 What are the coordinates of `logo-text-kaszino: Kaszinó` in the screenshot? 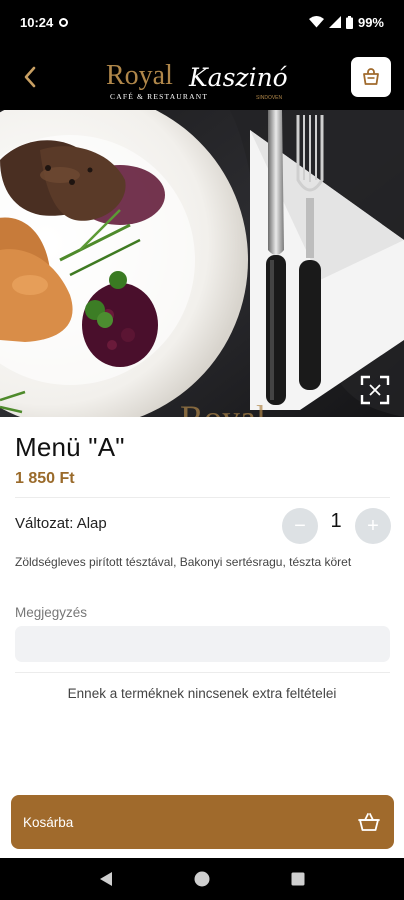 It's located at (238, 77).